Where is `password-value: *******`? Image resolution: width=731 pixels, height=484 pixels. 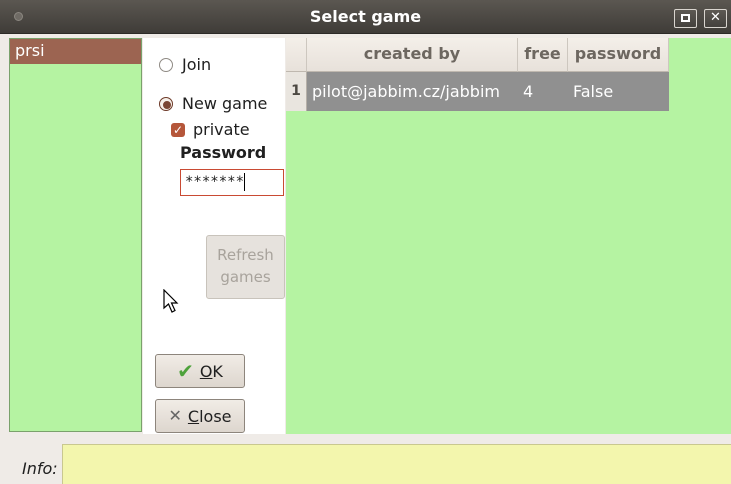
password-value: ******* is located at coordinates (215, 182).